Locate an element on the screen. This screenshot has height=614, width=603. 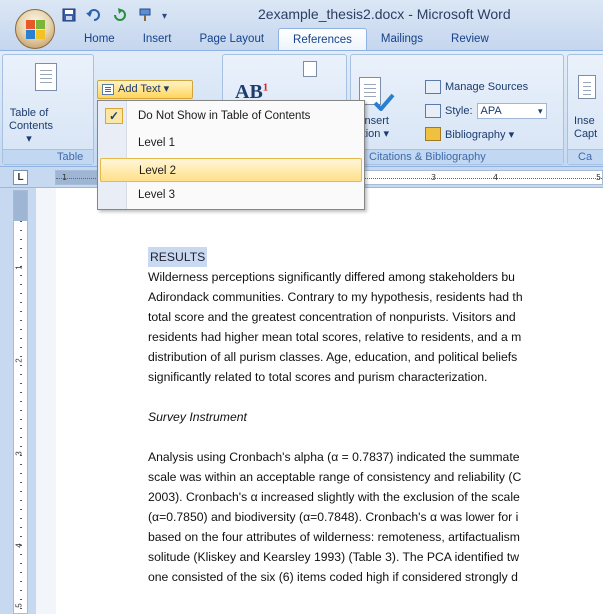
results-heading: RESULTS is located at coordinates (178, 257).